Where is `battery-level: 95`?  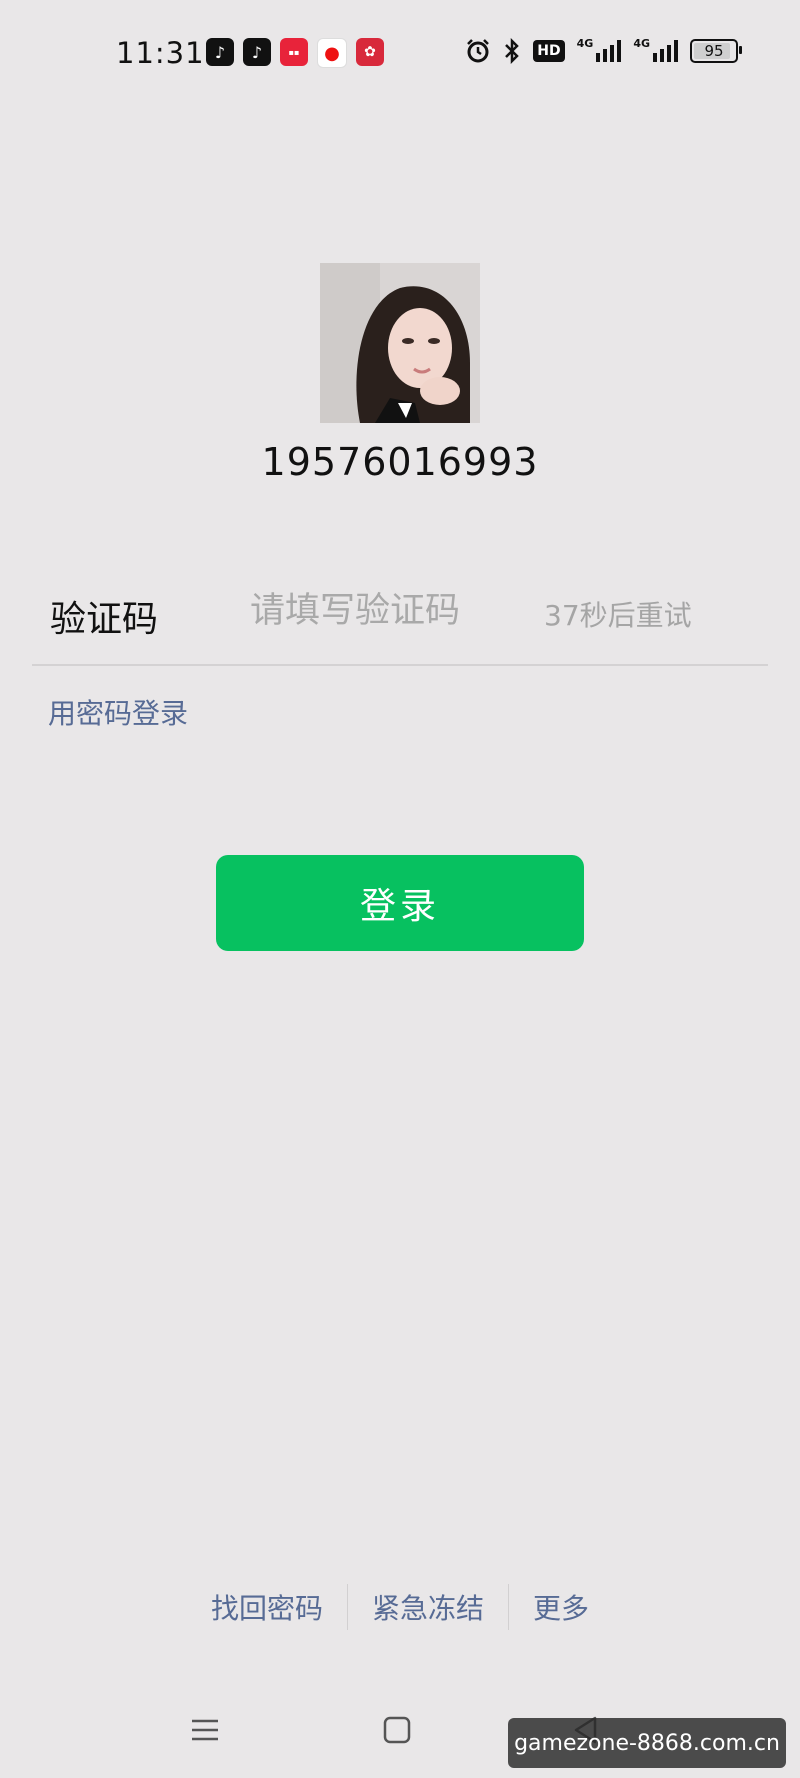 battery-level: 95 is located at coordinates (714, 51).